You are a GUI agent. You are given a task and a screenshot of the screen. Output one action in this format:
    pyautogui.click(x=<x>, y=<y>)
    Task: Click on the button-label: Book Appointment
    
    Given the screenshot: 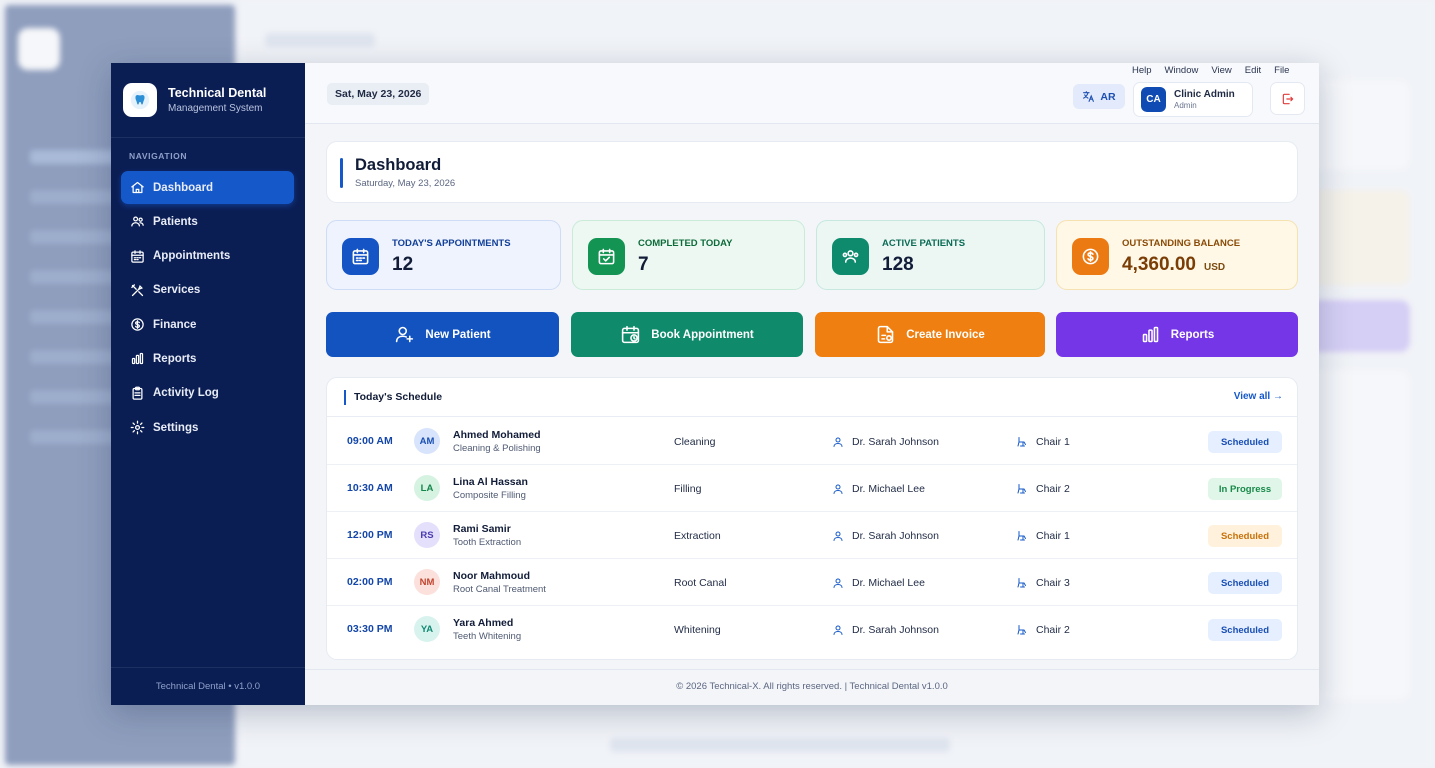 What is the action you would take?
    pyautogui.click(x=702, y=334)
    